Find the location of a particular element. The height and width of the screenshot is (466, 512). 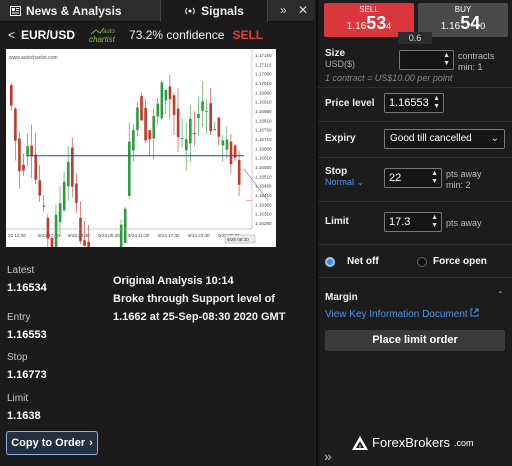

panel-tab-bar: News & Analysis Signals » ✕ is located at coordinates (157, 11).